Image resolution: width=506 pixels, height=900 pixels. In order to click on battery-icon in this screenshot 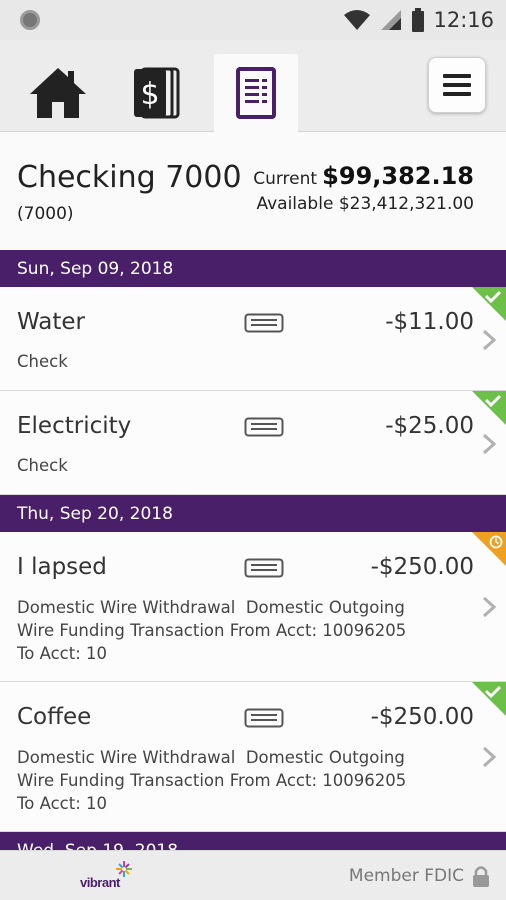, I will do `click(418, 20)`.